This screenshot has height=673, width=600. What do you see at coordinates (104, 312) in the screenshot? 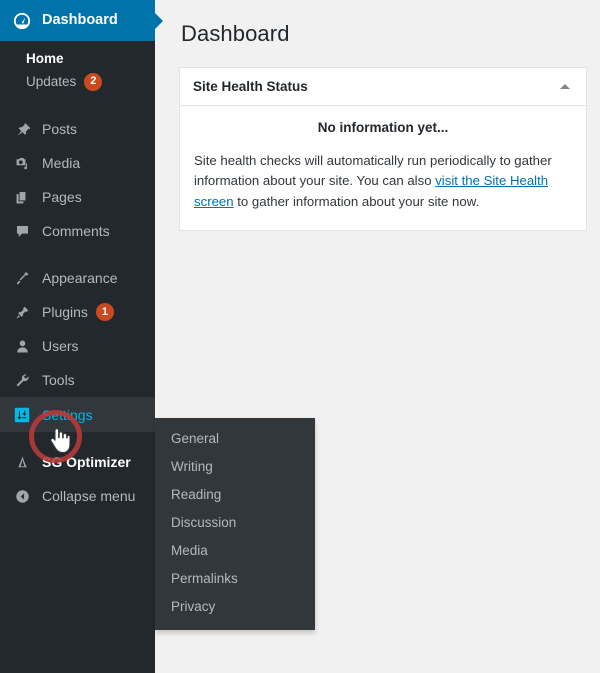
I see `plugins-count-badge: 1` at bounding box center [104, 312].